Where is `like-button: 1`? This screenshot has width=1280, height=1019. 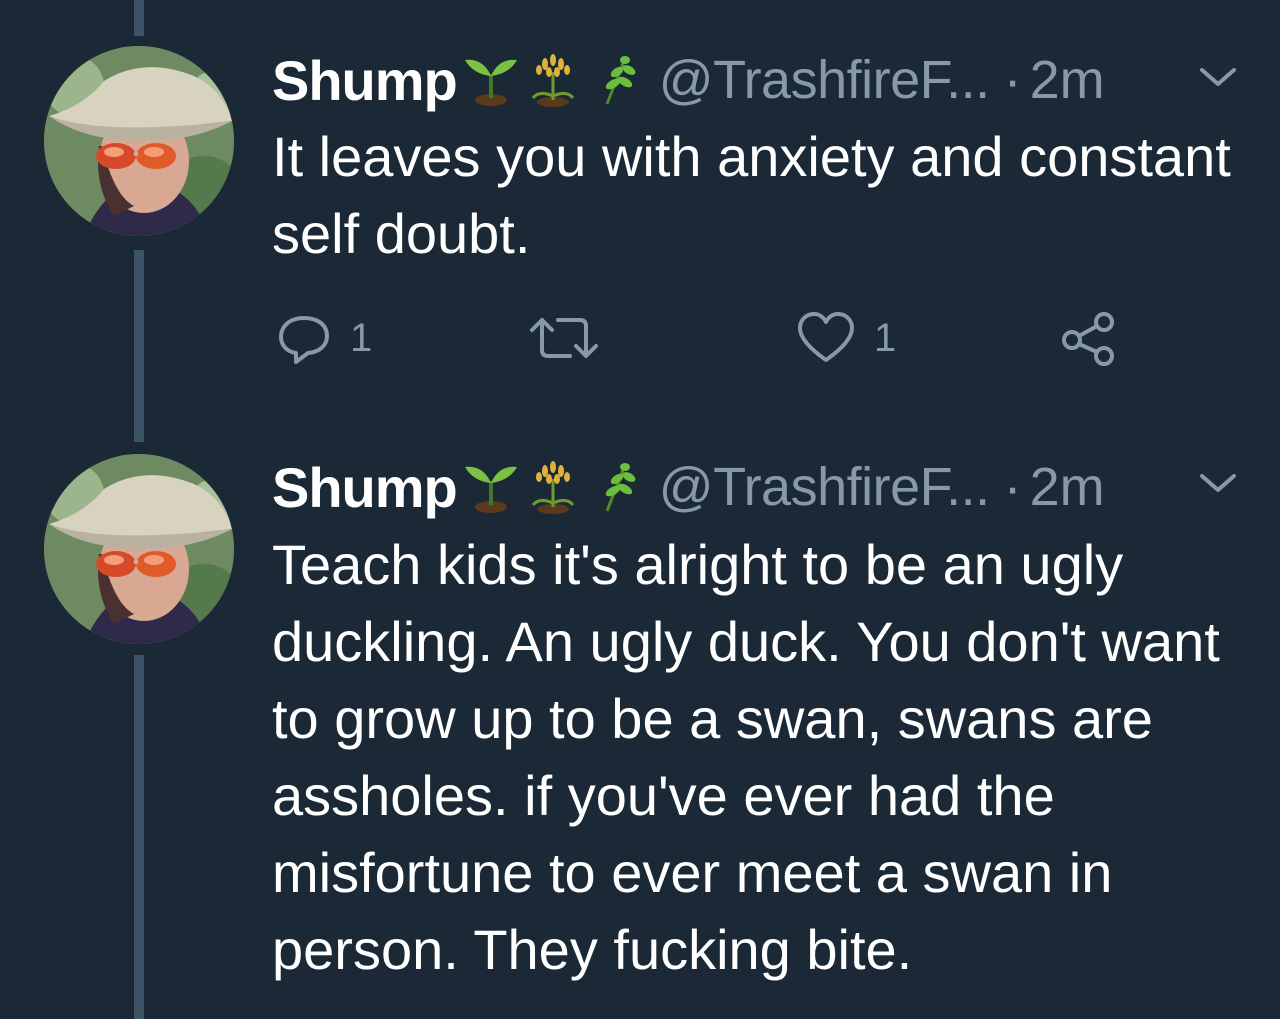 like-button: 1 is located at coordinates (846, 338).